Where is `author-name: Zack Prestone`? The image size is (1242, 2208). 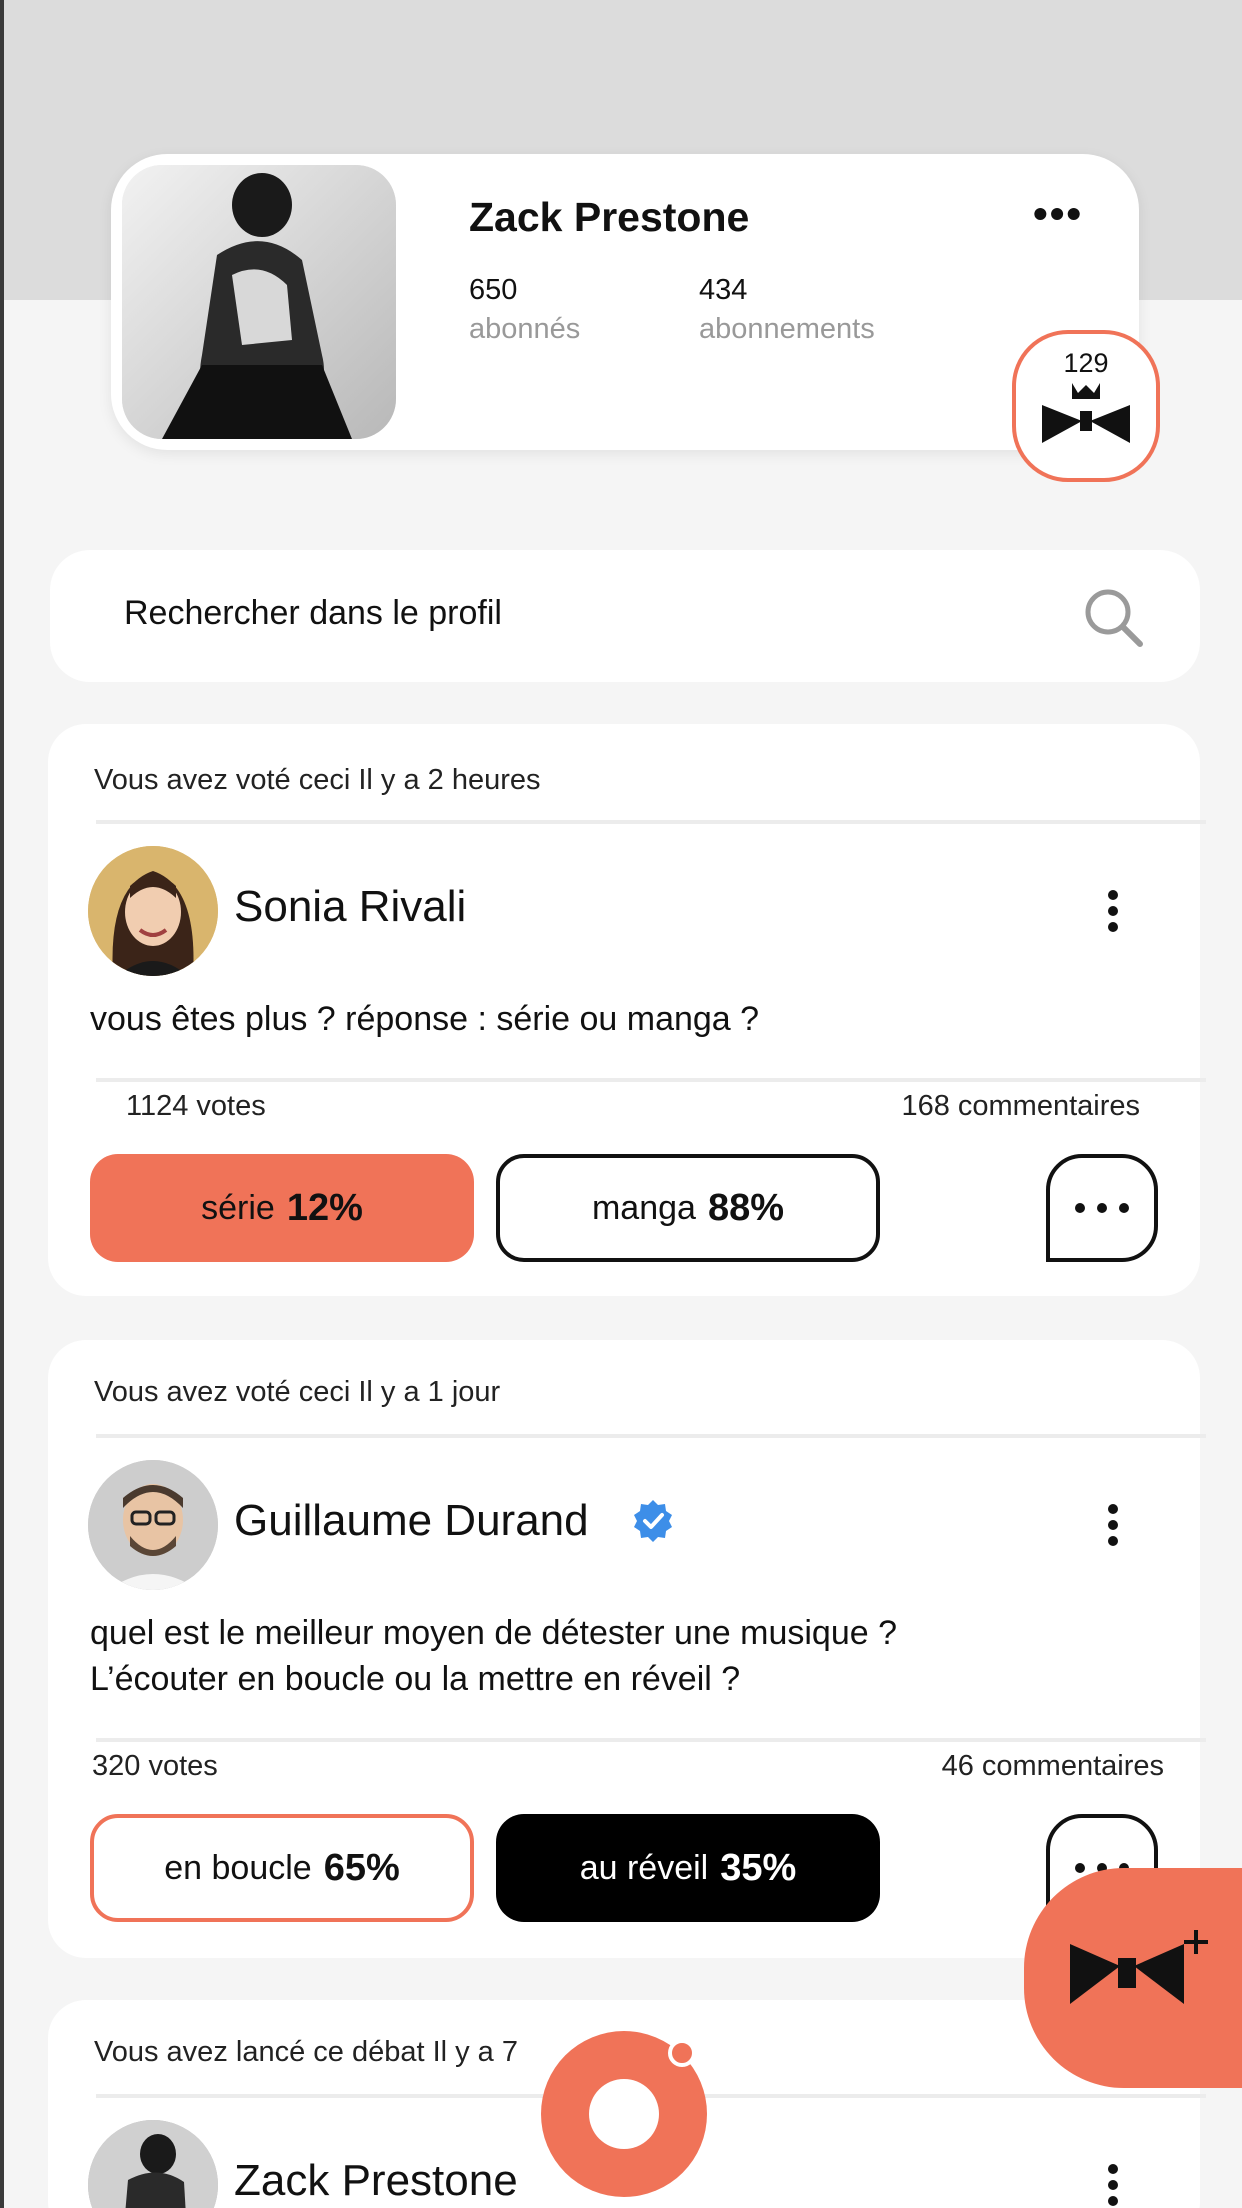 author-name: Zack Prestone is located at coordinates (376, 2181).